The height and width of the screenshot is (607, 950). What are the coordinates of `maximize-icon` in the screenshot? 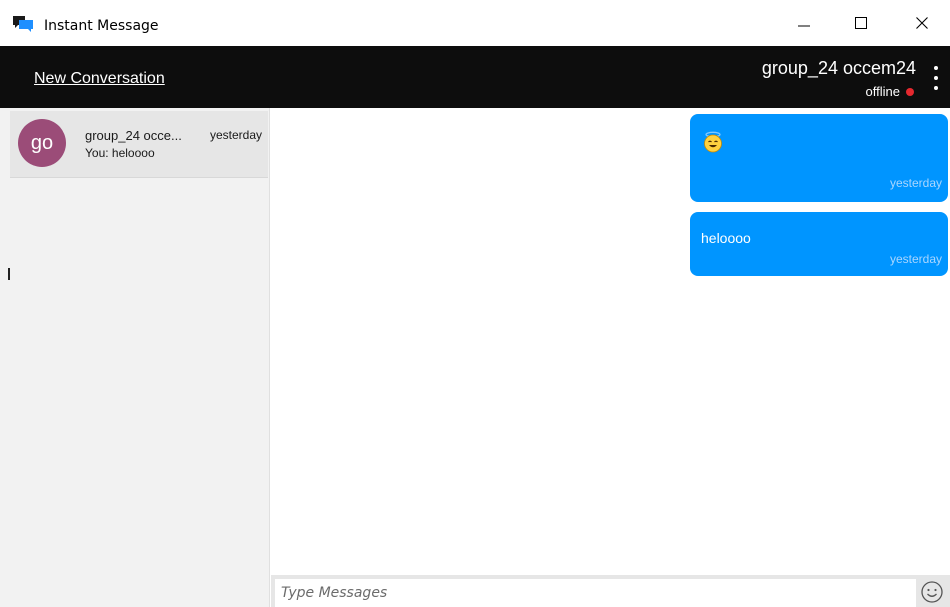 It's located at (861, 23).